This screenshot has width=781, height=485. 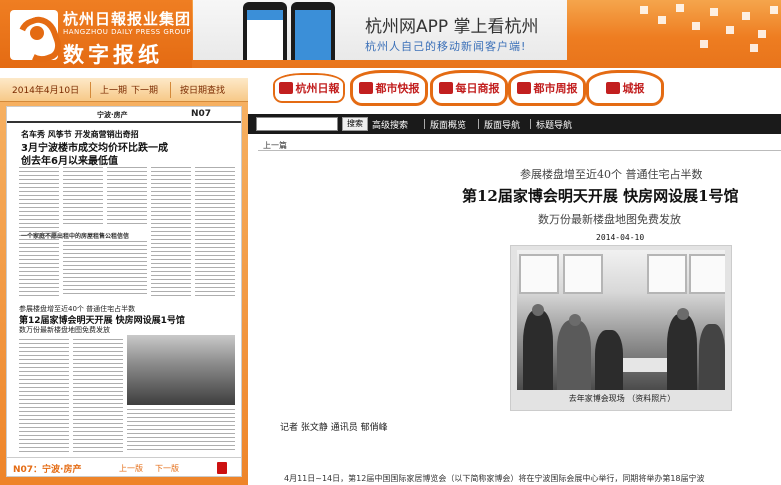 What do you see at coordinates (622, 398) in the screenshot?
I see `photo-caption: 去年家博会现场 （资料照片）` at bounding box center [622, 398].